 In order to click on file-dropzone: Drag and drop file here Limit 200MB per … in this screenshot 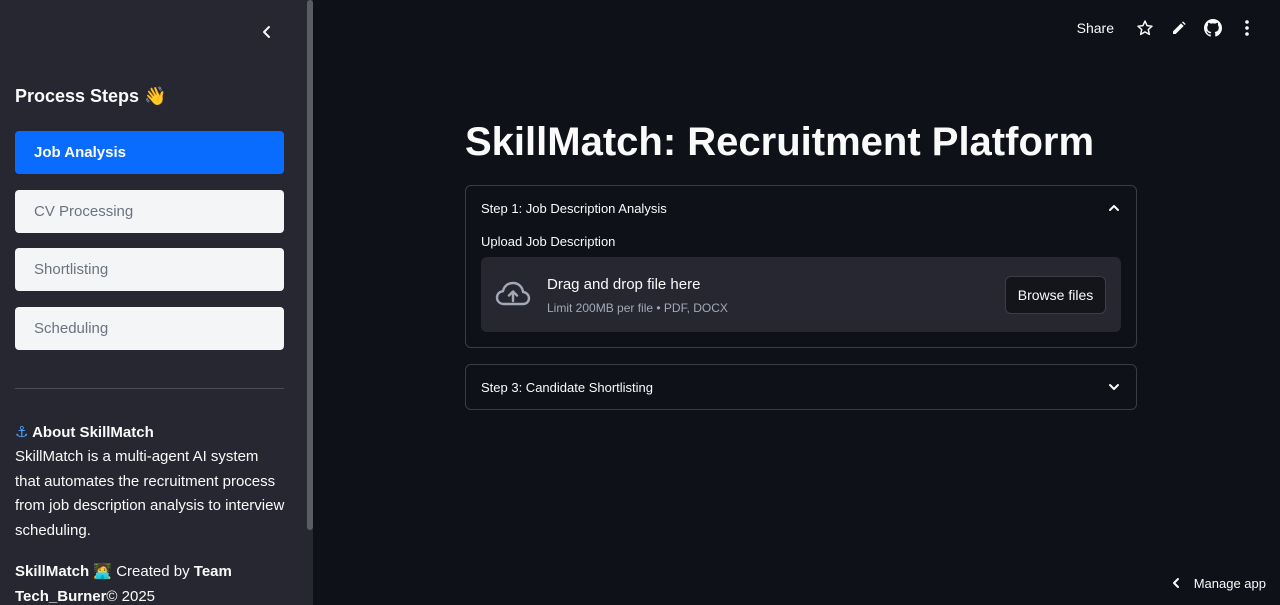, I will do `click(801, 294)`.